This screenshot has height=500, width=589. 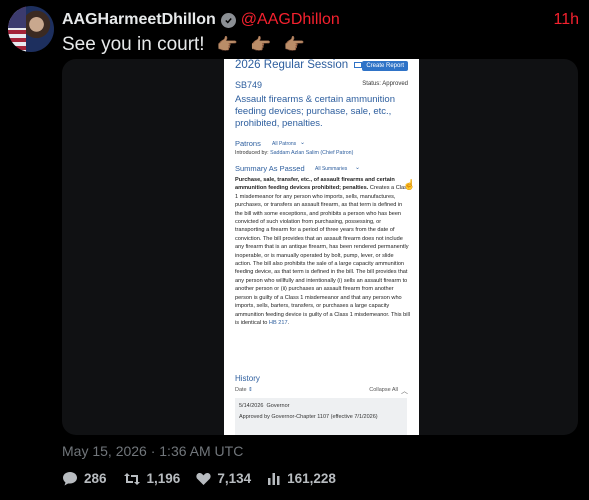 What do you see at coordinates (70, 479) in the screenshot?
I see `reply-icon` at bounding box center [70, 479].